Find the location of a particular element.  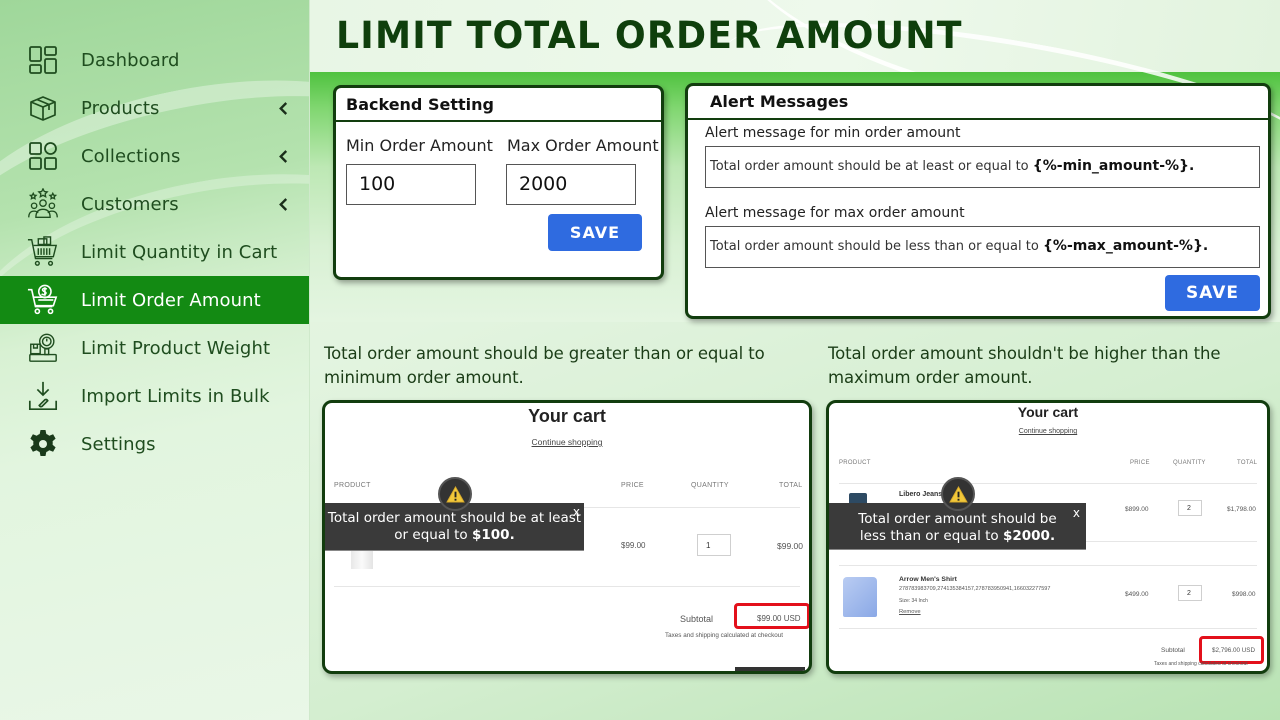

sidebar-item-settings: Settings is located at coordinates (154, 444).